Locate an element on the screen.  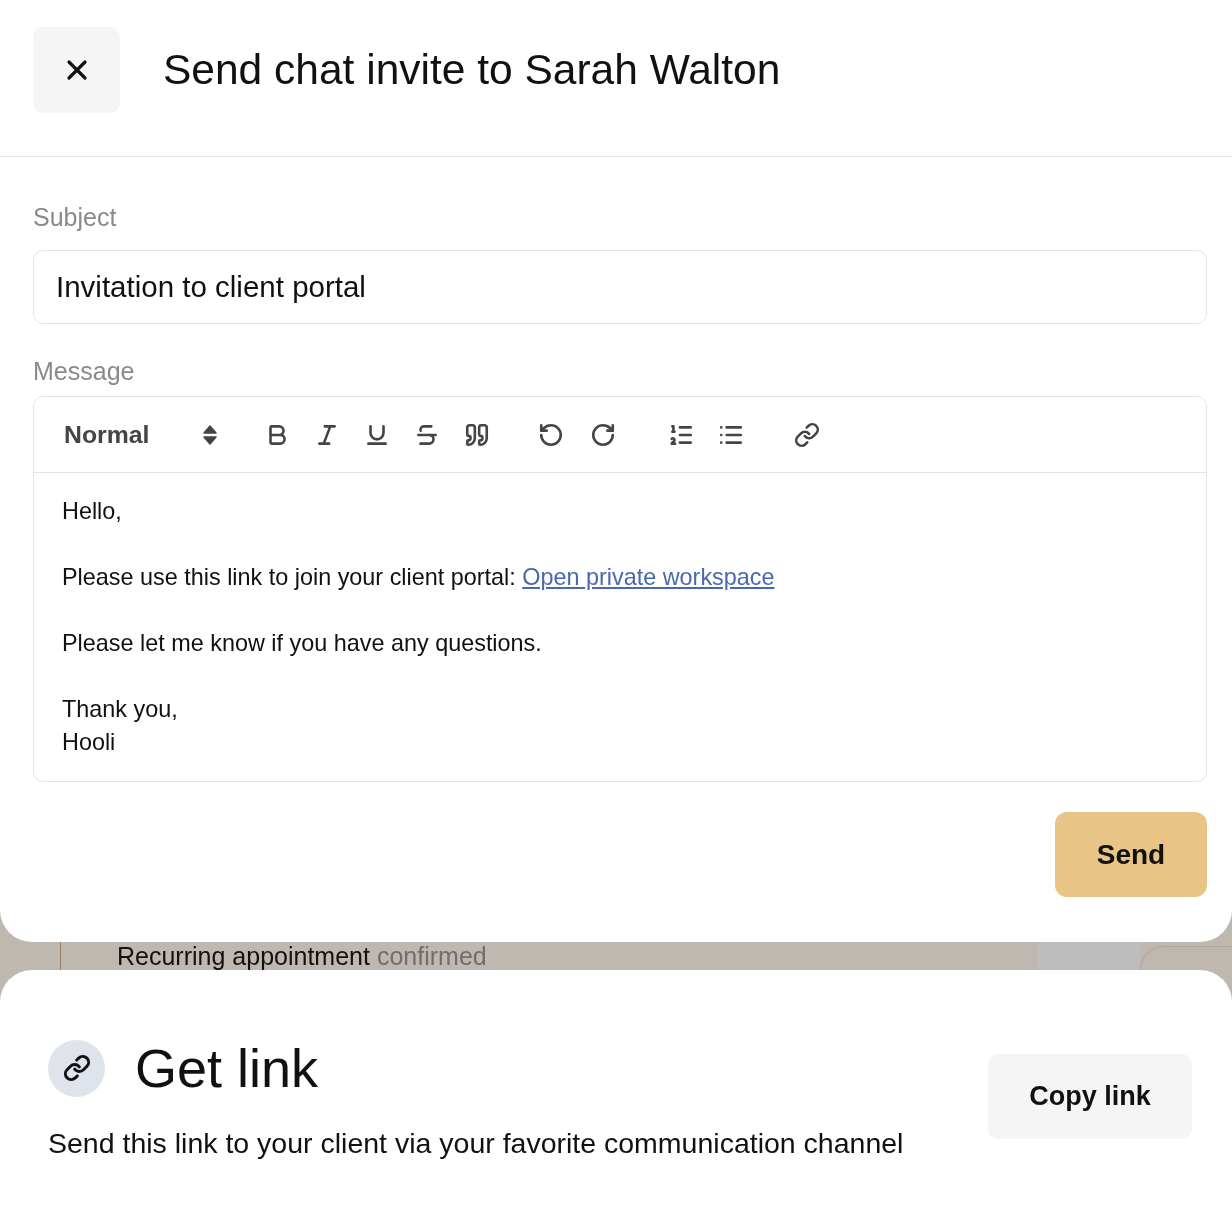
message-text: Please let me know if you have any questions. is located at coordinates (302, 643).